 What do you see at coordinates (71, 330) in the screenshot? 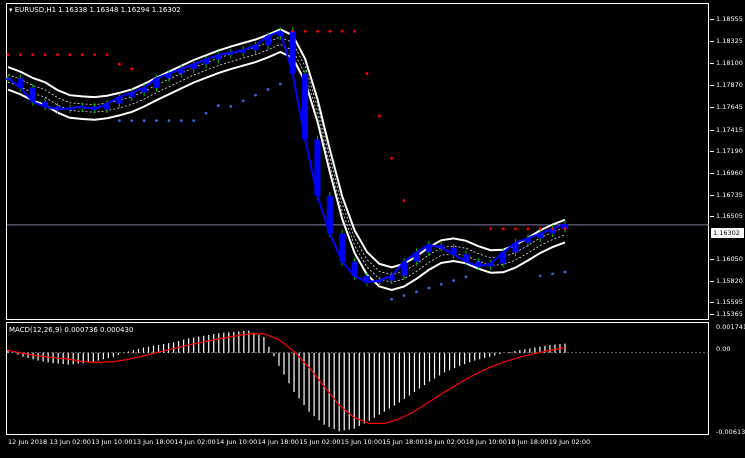
I see `macd-header: MACD(12,26,9) 0.000736 0.000430` at bounding box center [71, 330].